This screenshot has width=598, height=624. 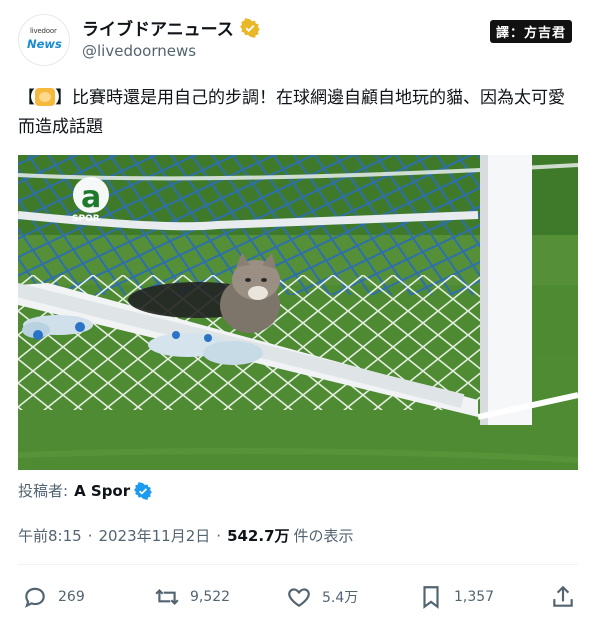 What do you see at coordinates (50, 535) in the screenshot?
I see `tweet-time: 午前8:15` at bounding box center [50, 535].